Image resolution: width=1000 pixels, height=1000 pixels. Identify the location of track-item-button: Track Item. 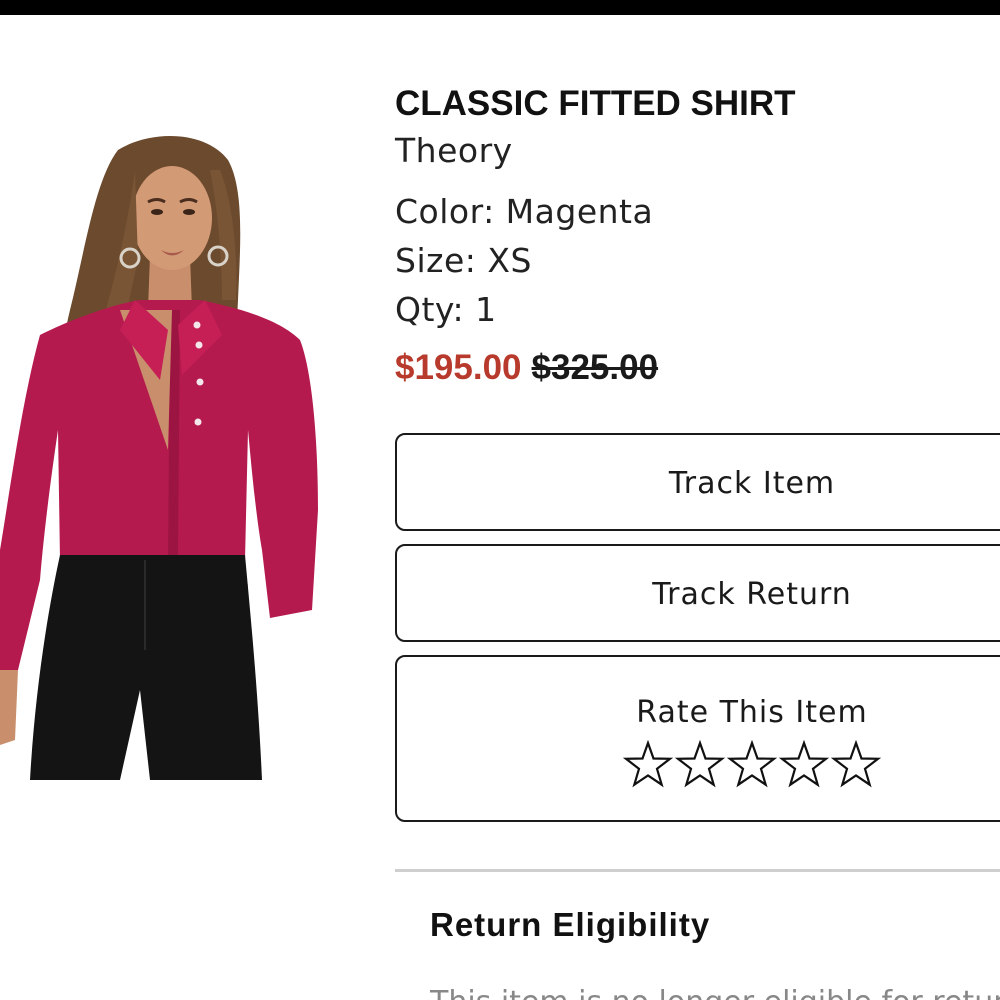
(697, 482).